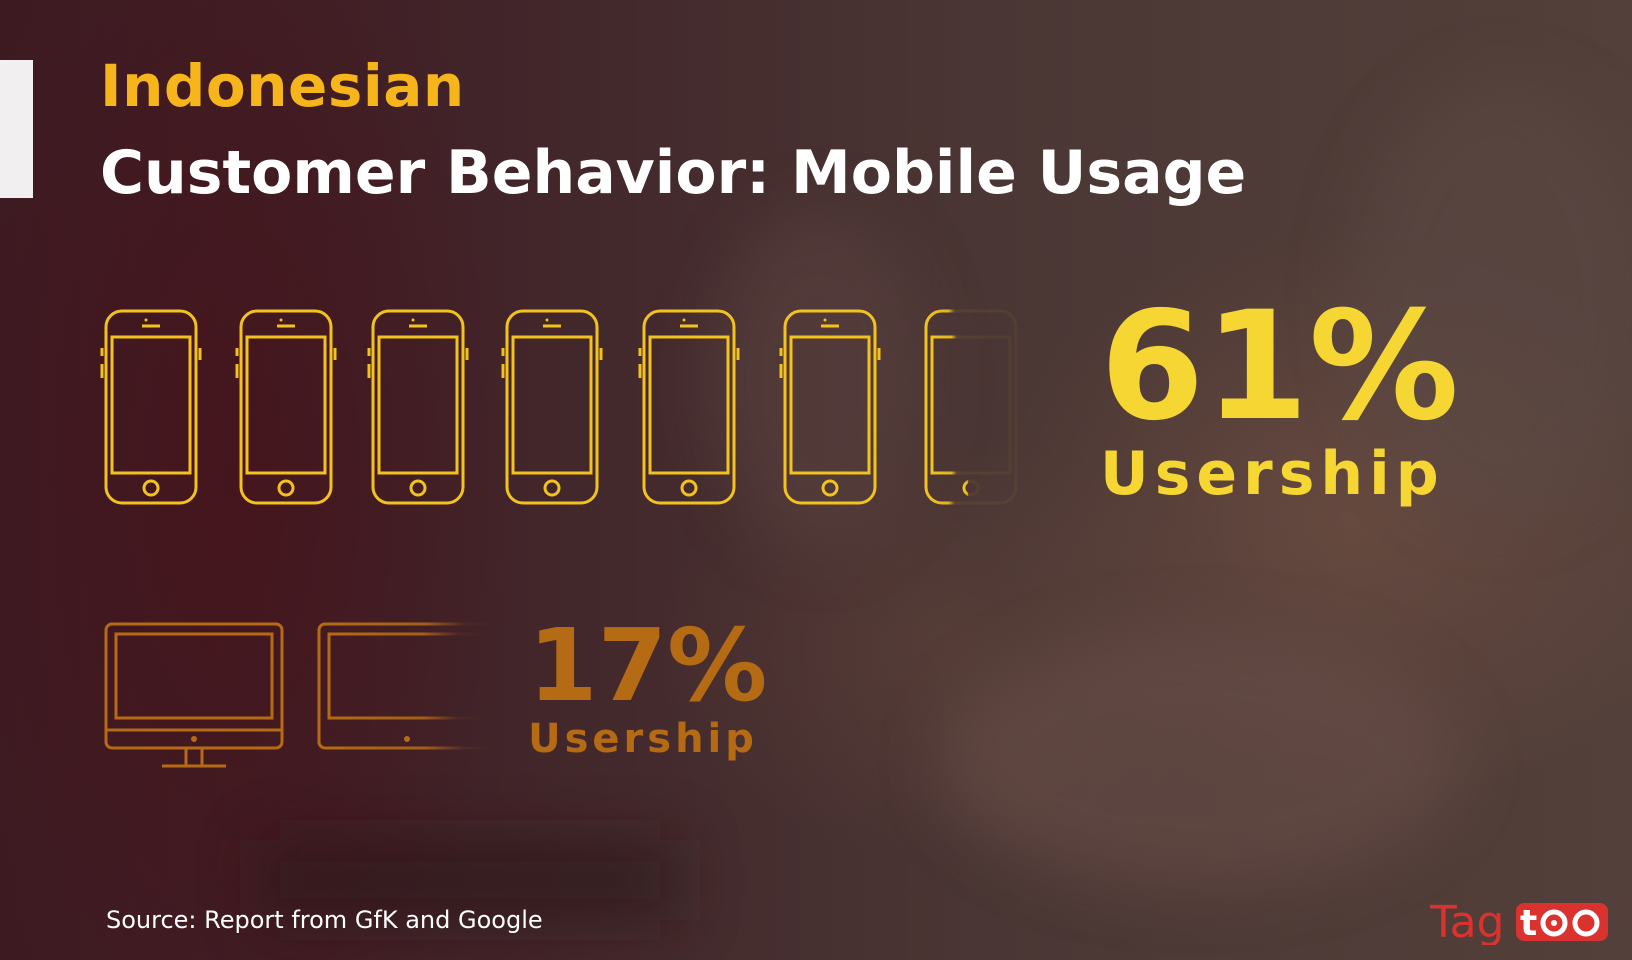 This screenshot has height=960, width=1632. What do you see at coordinates (195, 695) in the screenshot?
I see `monitor-icon` at bounding box center [195, 695].